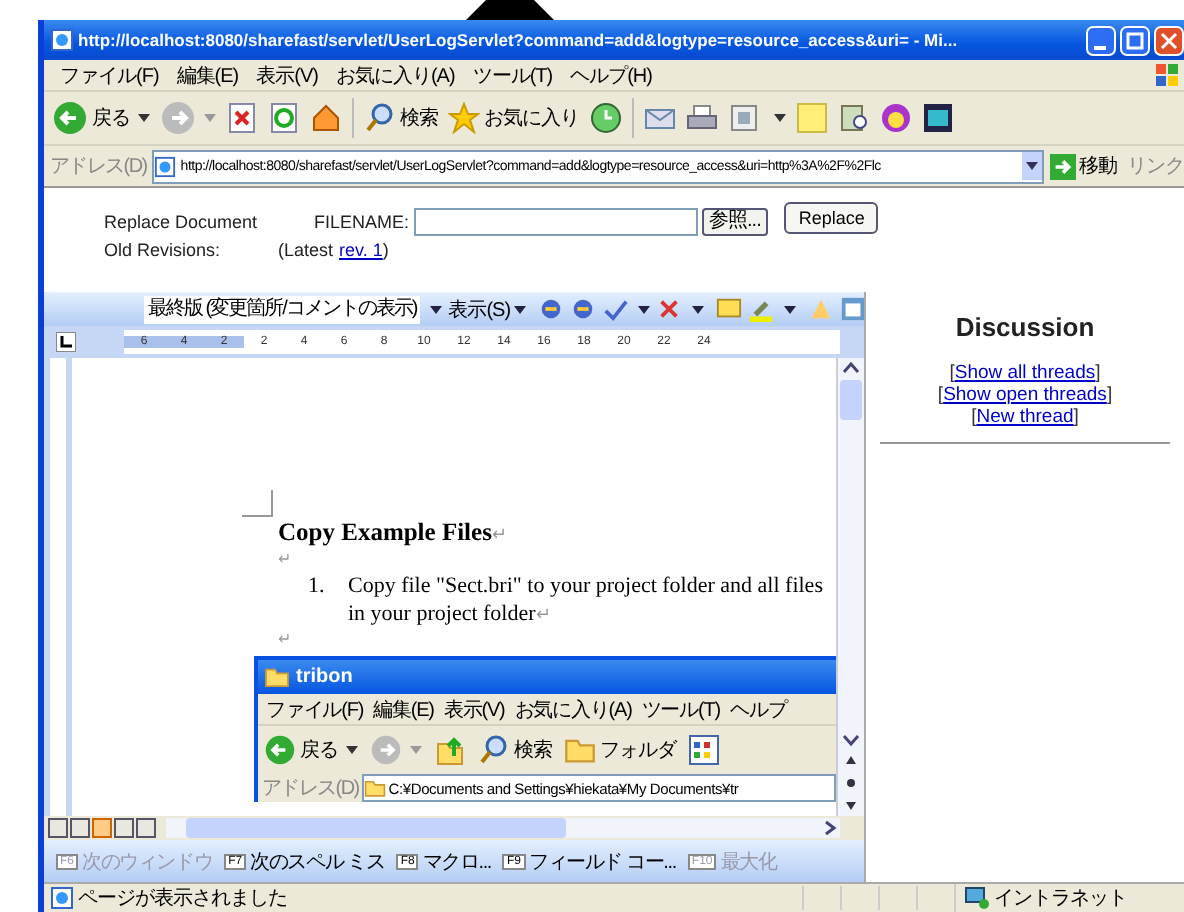  What do you see at coordinates (362, 222) in the screenshot?
I see `filename-label: FILENAME:` at bounding box center [362, 222].